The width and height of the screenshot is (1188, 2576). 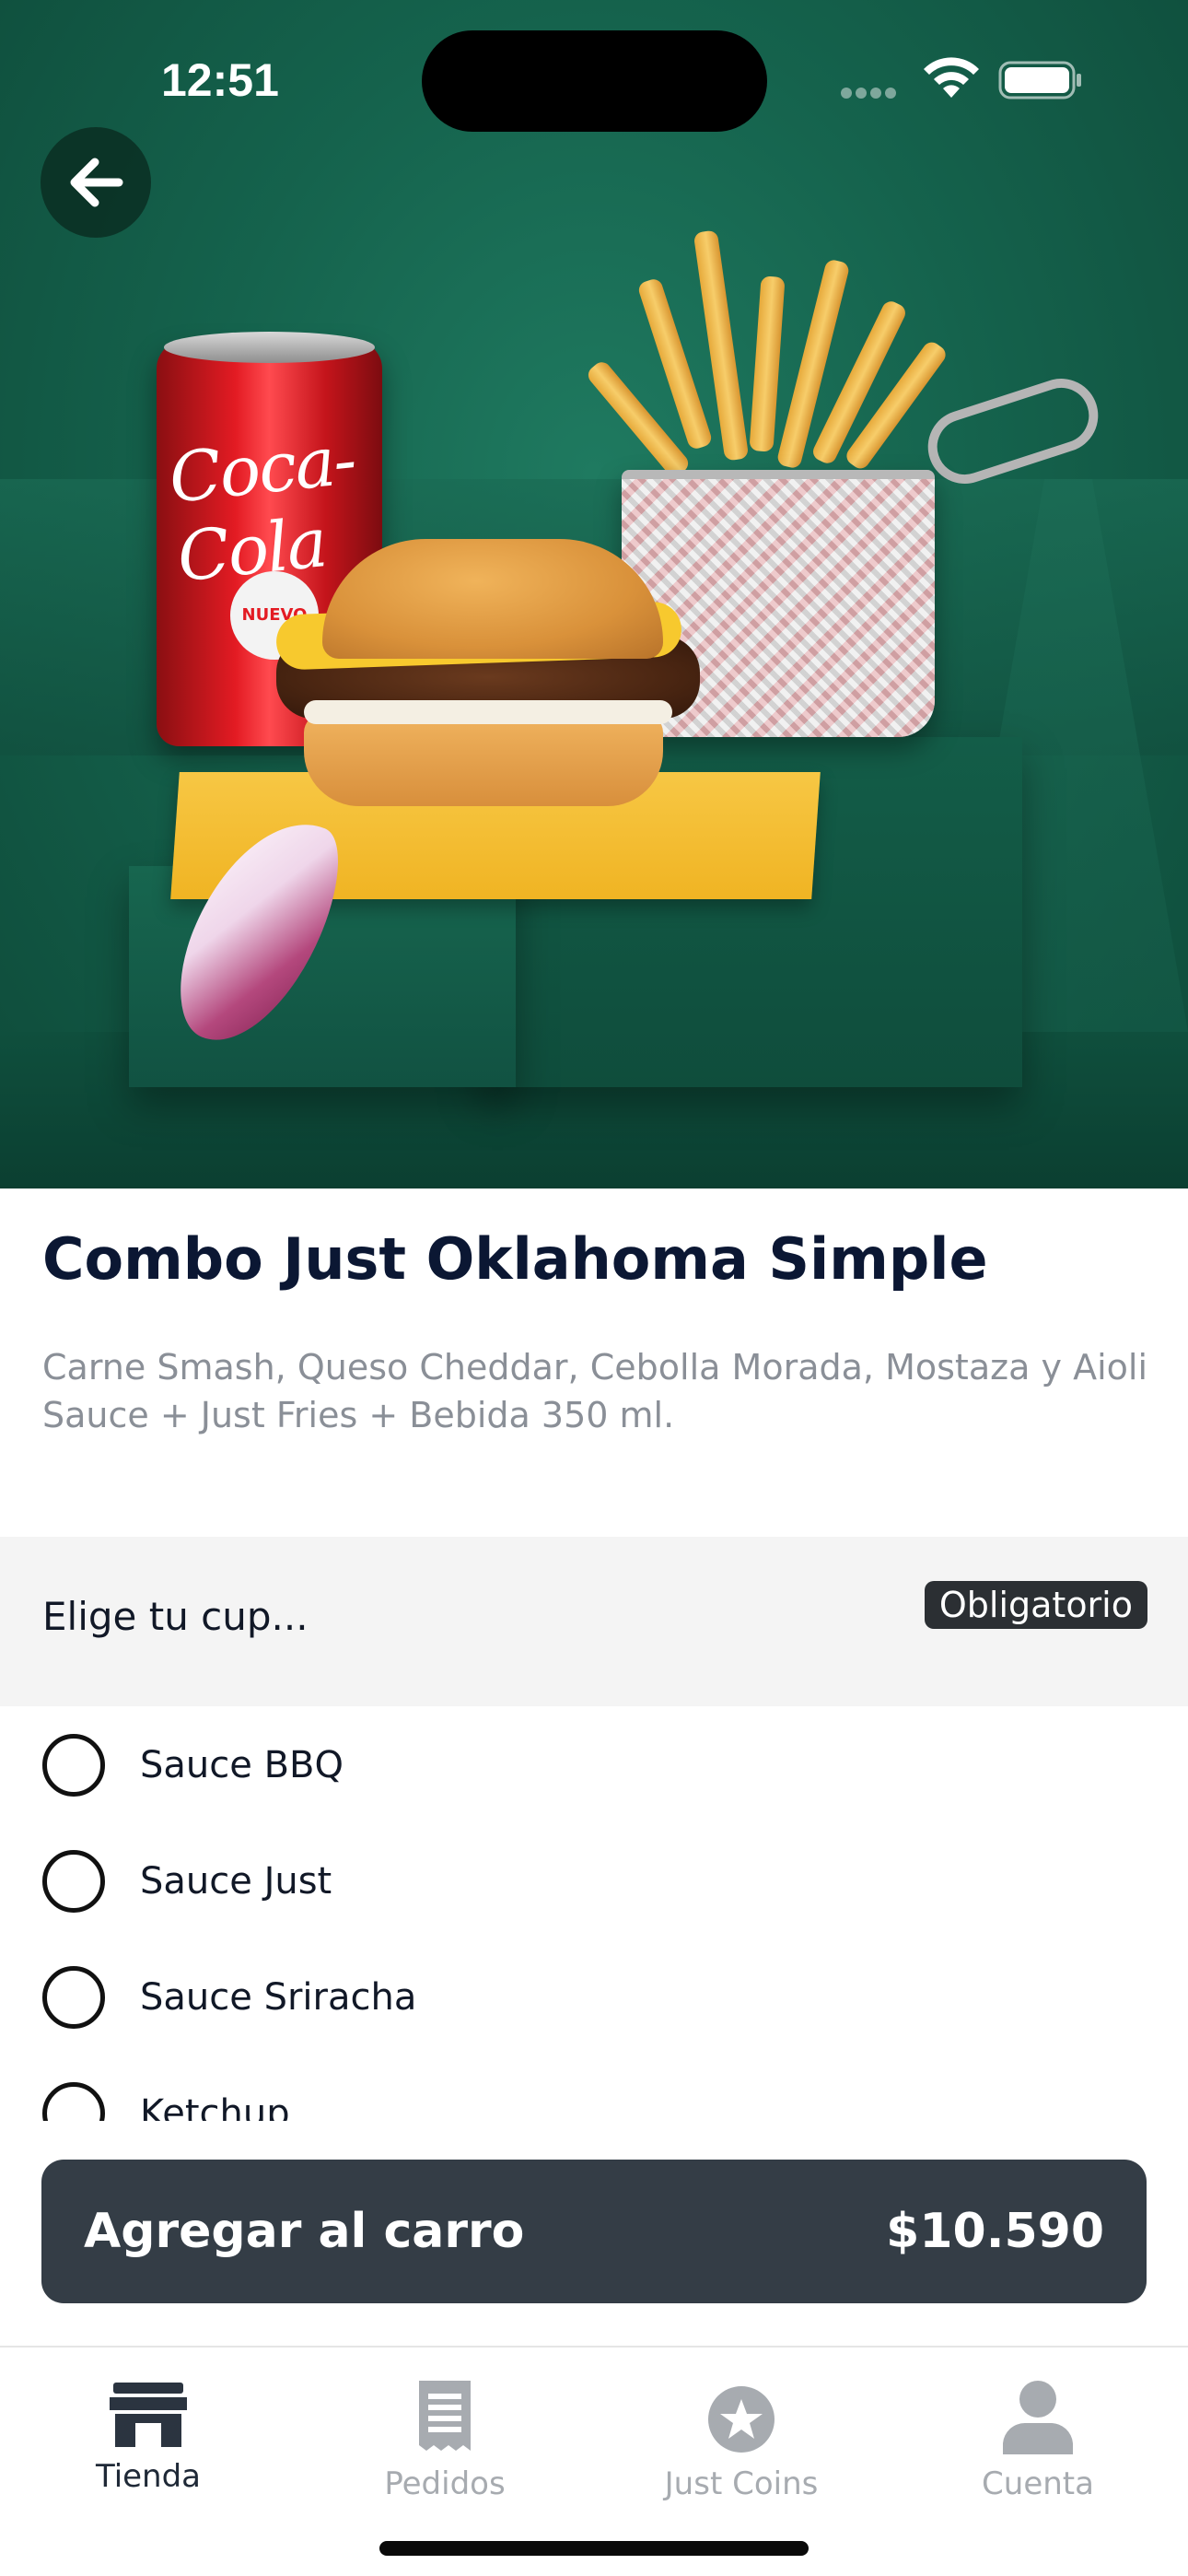 What do you see at coordinates (148, 2476) in the screenshot?
I see `tab-label: Tienda` at bounding box center [148, 2476].